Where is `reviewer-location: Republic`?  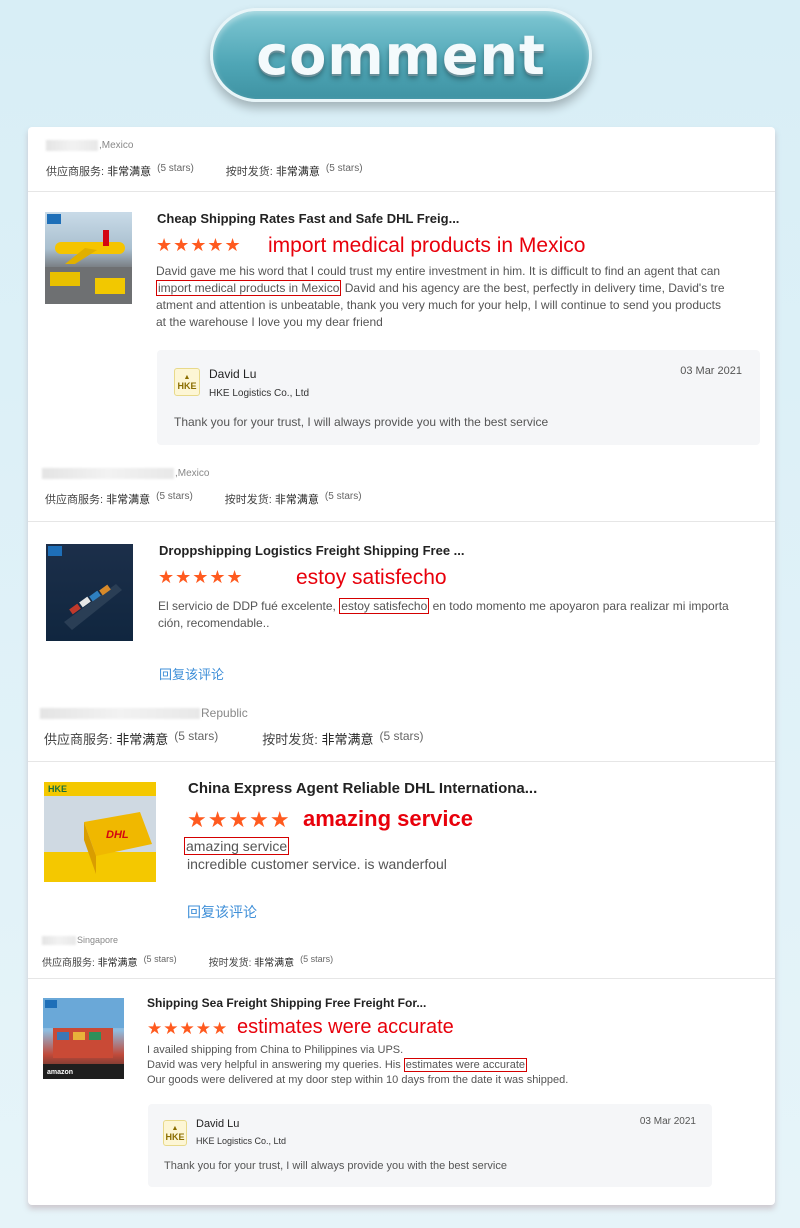
reviewer-location: Republic is located at coordinates (144, 713).